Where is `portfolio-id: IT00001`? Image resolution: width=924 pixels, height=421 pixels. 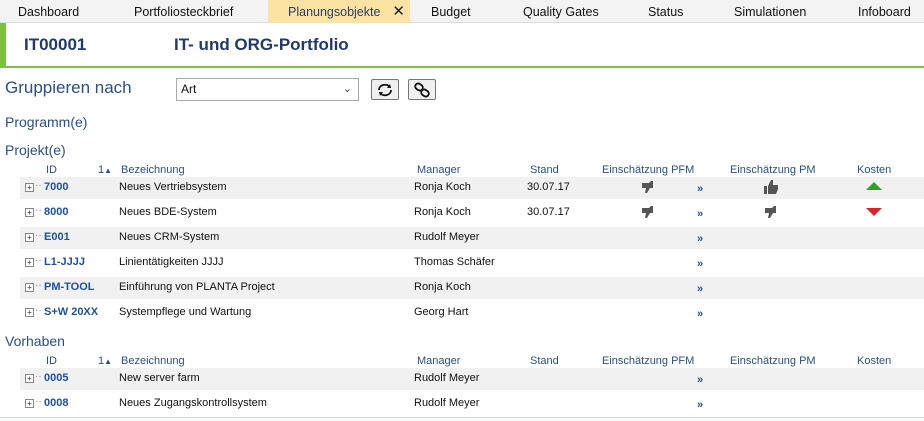 portfolio-id: IT00001 is located at coordinates (55, 44).